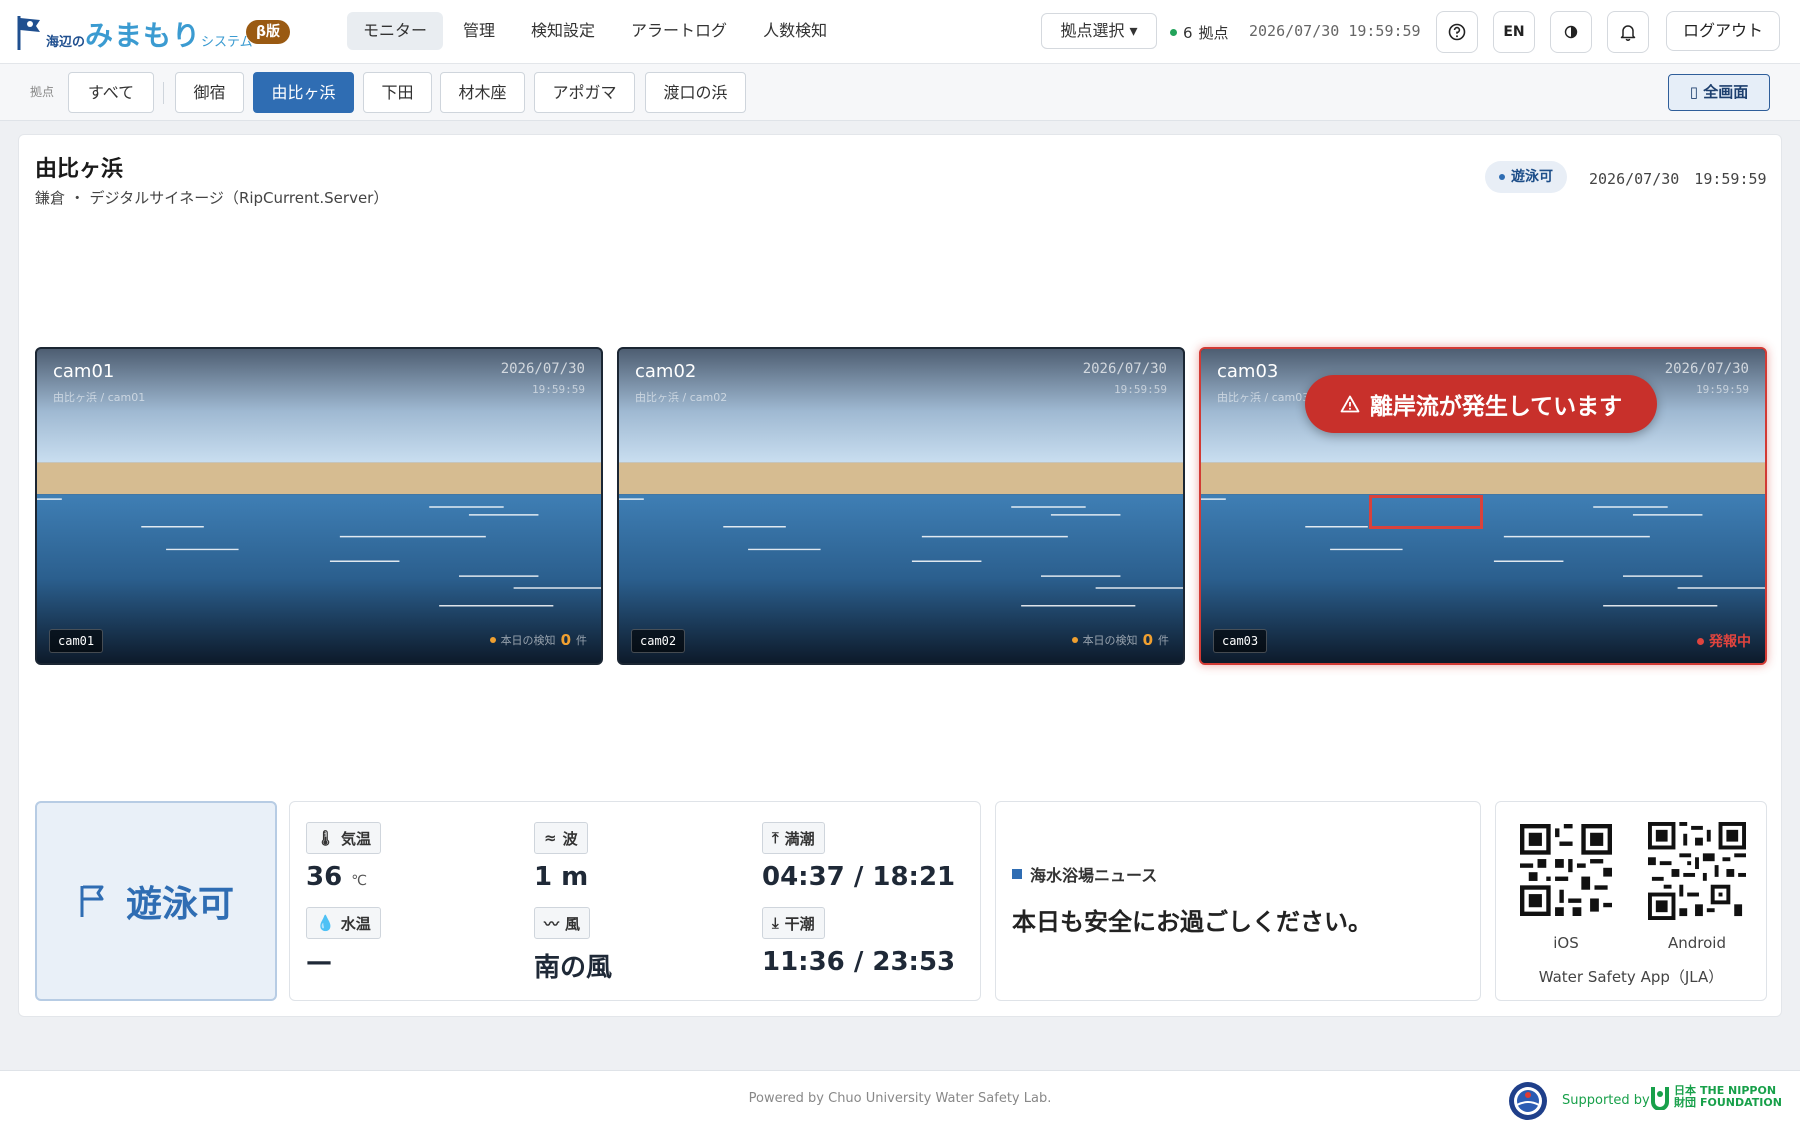  Describe the element at coordinates (679, 31) in the screenshot. I see `nav-alert-log: アラートログ` at that location.